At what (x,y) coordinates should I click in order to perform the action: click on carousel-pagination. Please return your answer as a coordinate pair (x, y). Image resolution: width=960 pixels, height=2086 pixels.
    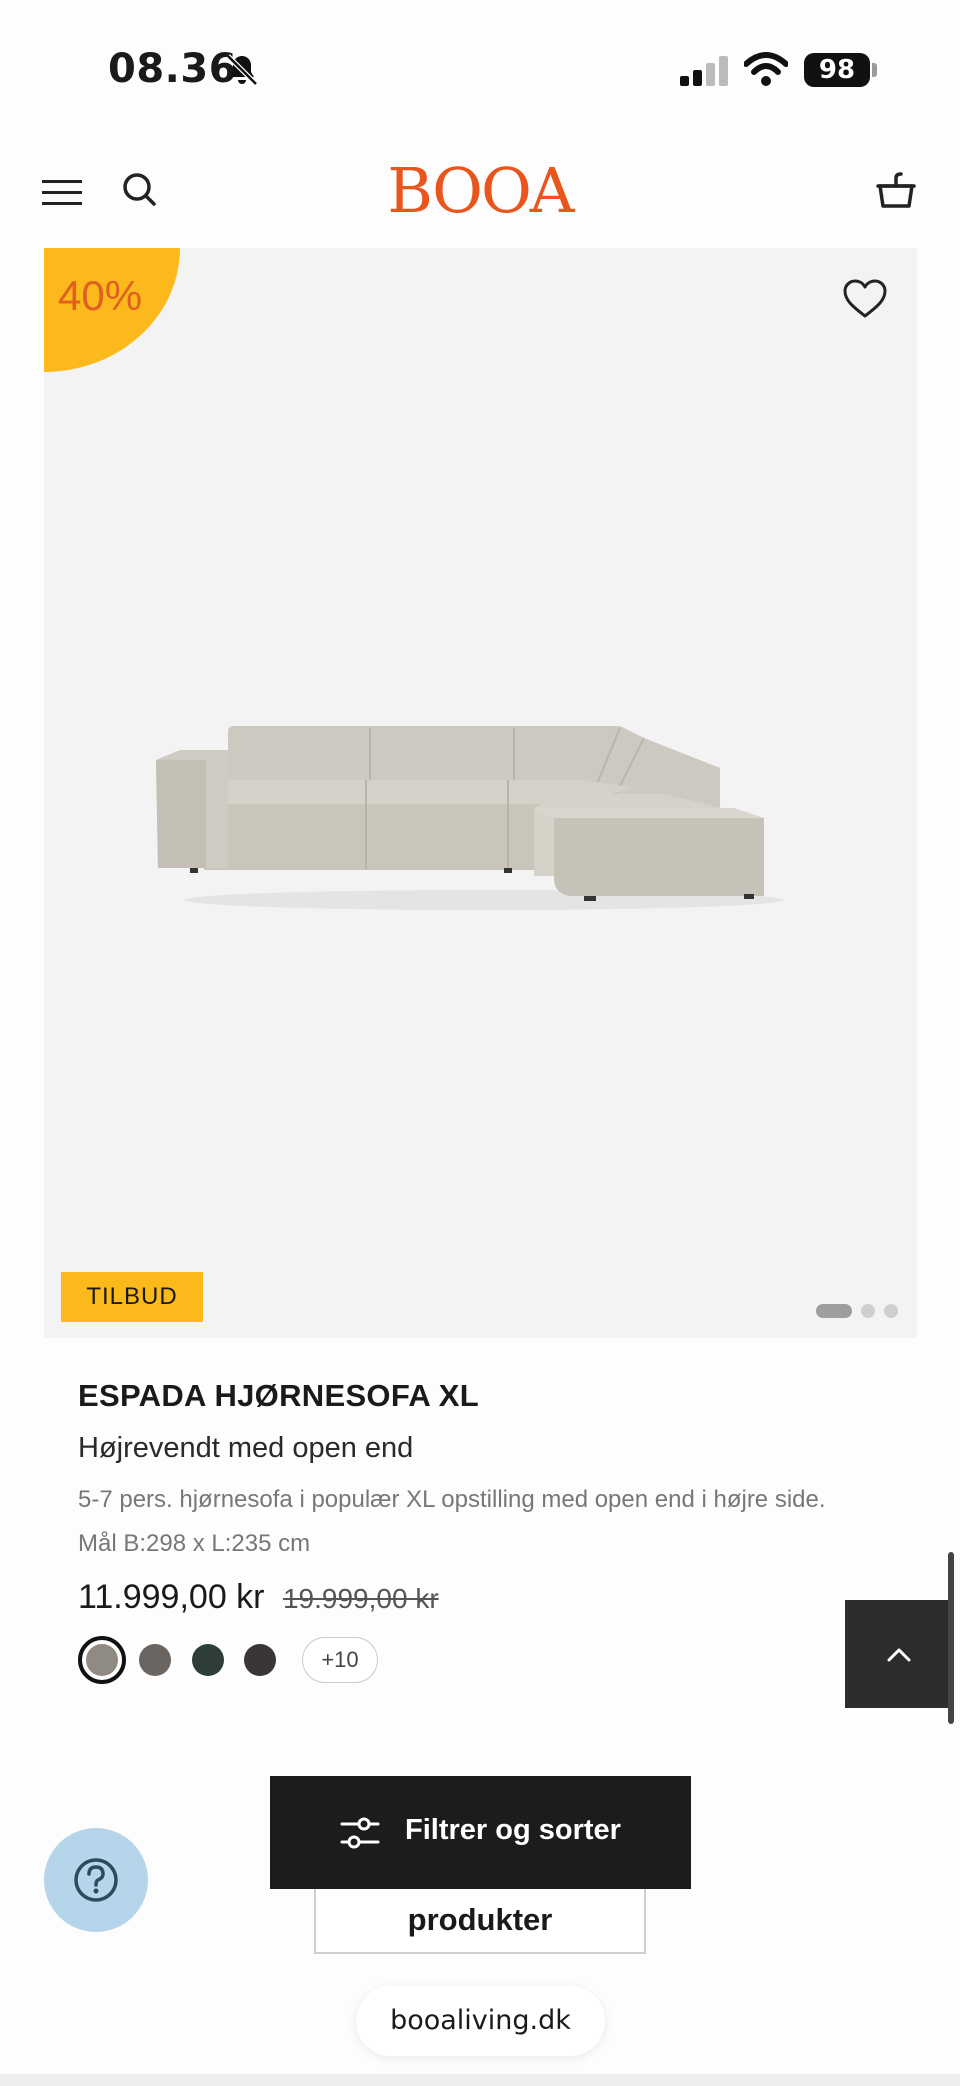
    Looking at the image, I should click on (866, 1311).